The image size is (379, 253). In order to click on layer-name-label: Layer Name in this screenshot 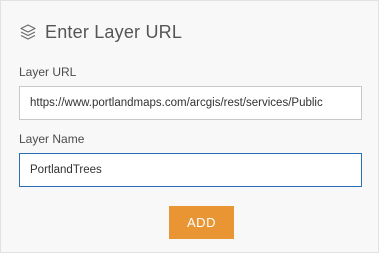, I will do `click(52, 139)`.